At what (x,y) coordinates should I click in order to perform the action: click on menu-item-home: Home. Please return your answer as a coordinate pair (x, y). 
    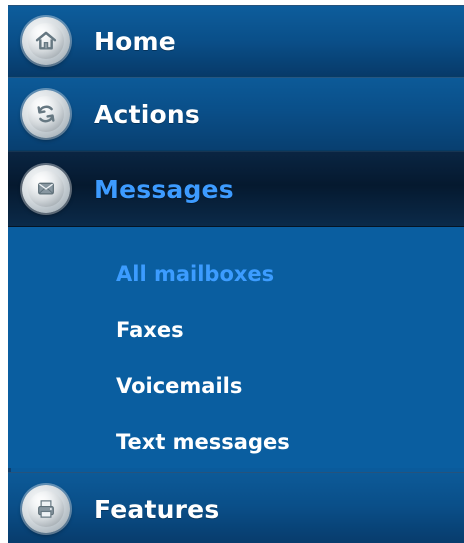
    Looking at the image, I should click on (236, 41).